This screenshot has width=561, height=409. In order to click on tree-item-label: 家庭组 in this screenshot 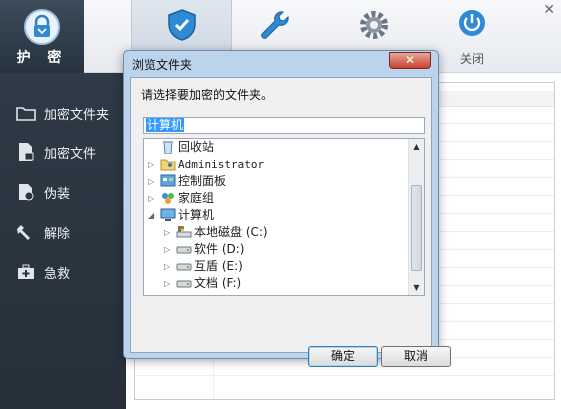, I will do `click(196, 198)`.